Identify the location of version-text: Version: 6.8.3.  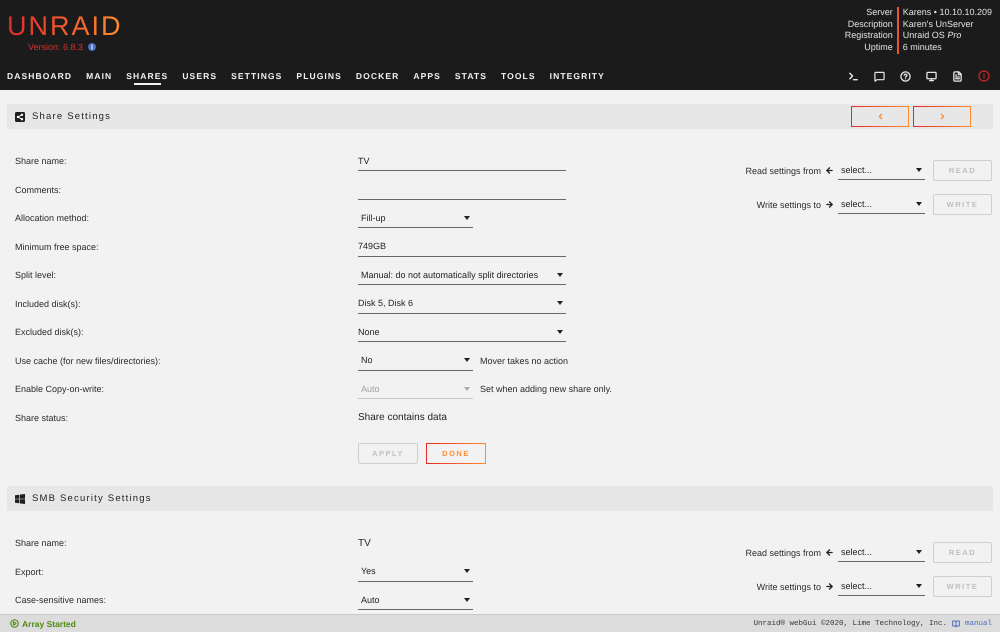
(56, 47).